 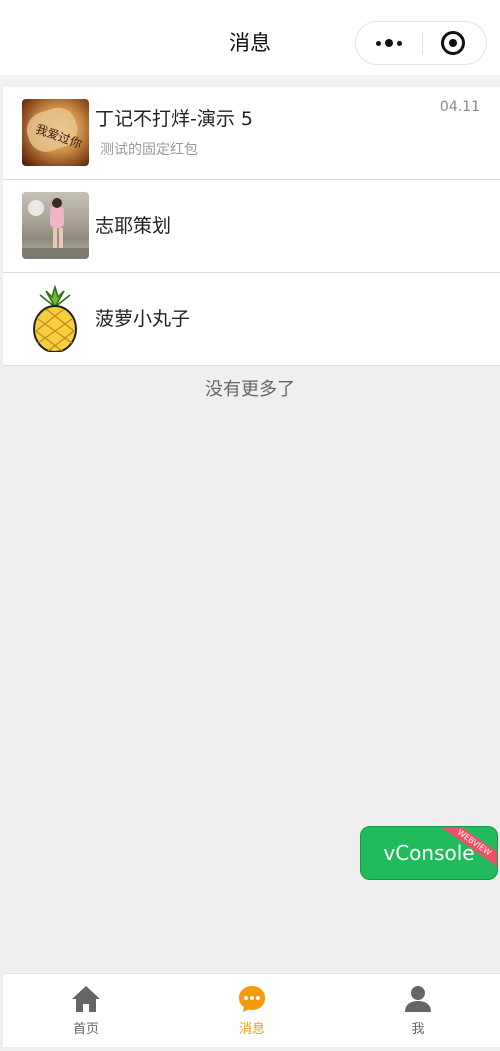 I want to click on tab-home: 首页, so click(x=86, y=1011).